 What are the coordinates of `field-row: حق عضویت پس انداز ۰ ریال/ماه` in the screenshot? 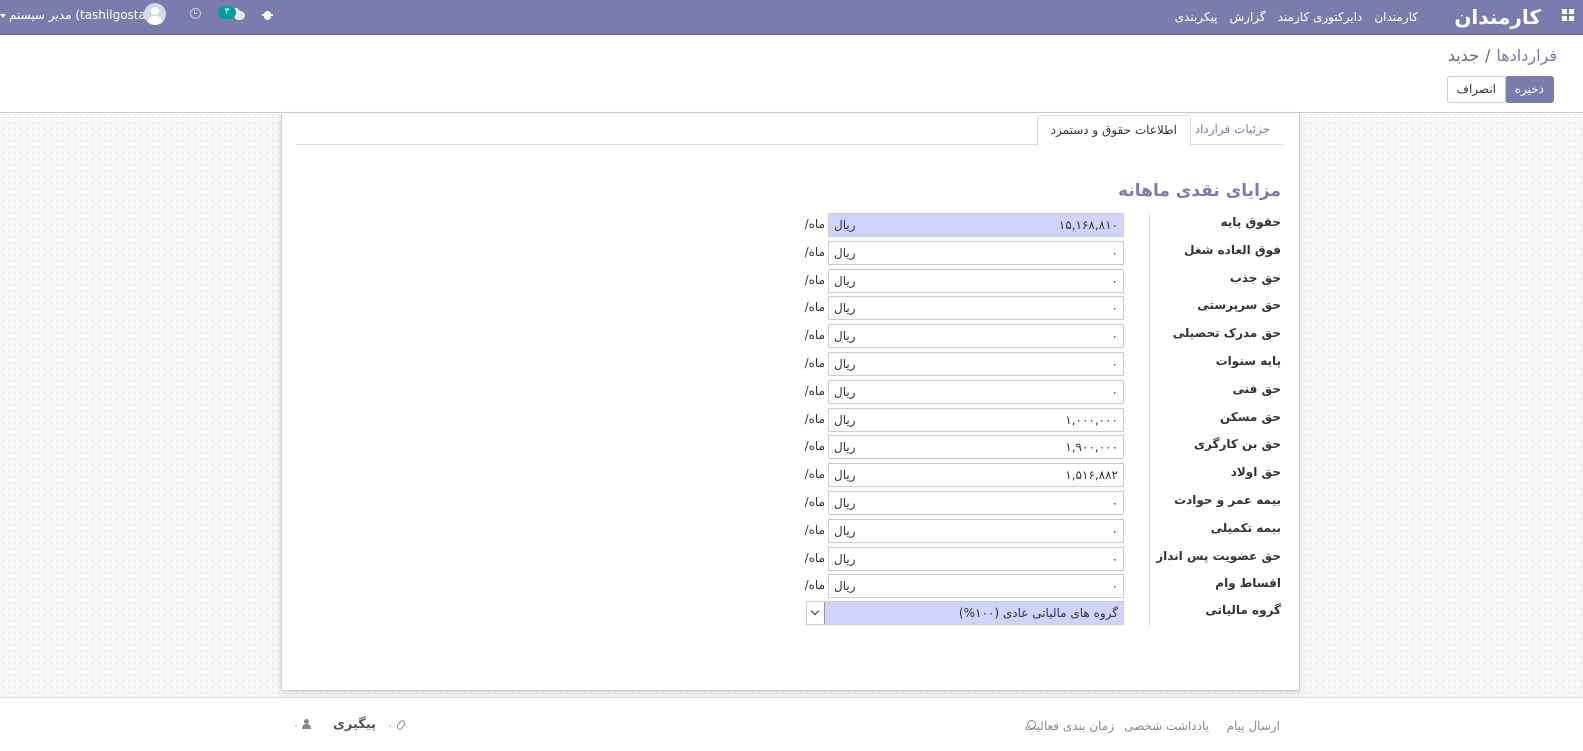 It's located at (1043, 558).